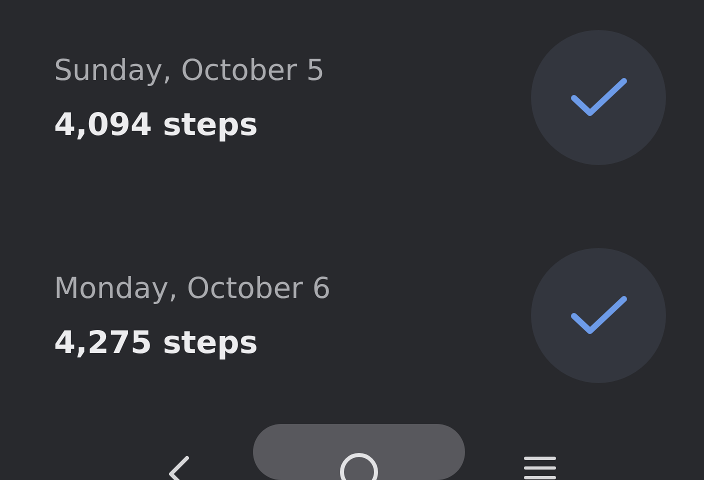 This screenshot has height=480, width=704. Describe the element at coordinates (192, 287) in the screenshot. I see `day-date: Monday, October 6` at that location.